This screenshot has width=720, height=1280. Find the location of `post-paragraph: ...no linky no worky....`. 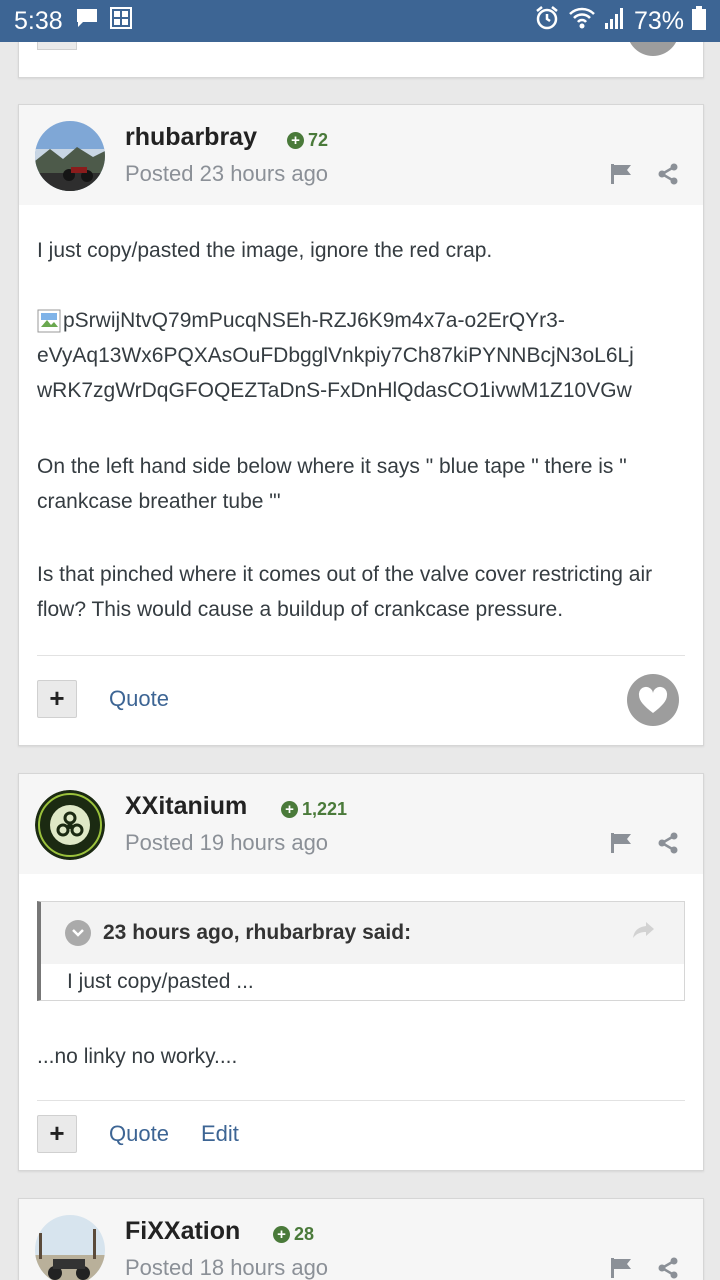

post-paragraph: ...no linky no worky.... is located at coordinates (137, 1056).